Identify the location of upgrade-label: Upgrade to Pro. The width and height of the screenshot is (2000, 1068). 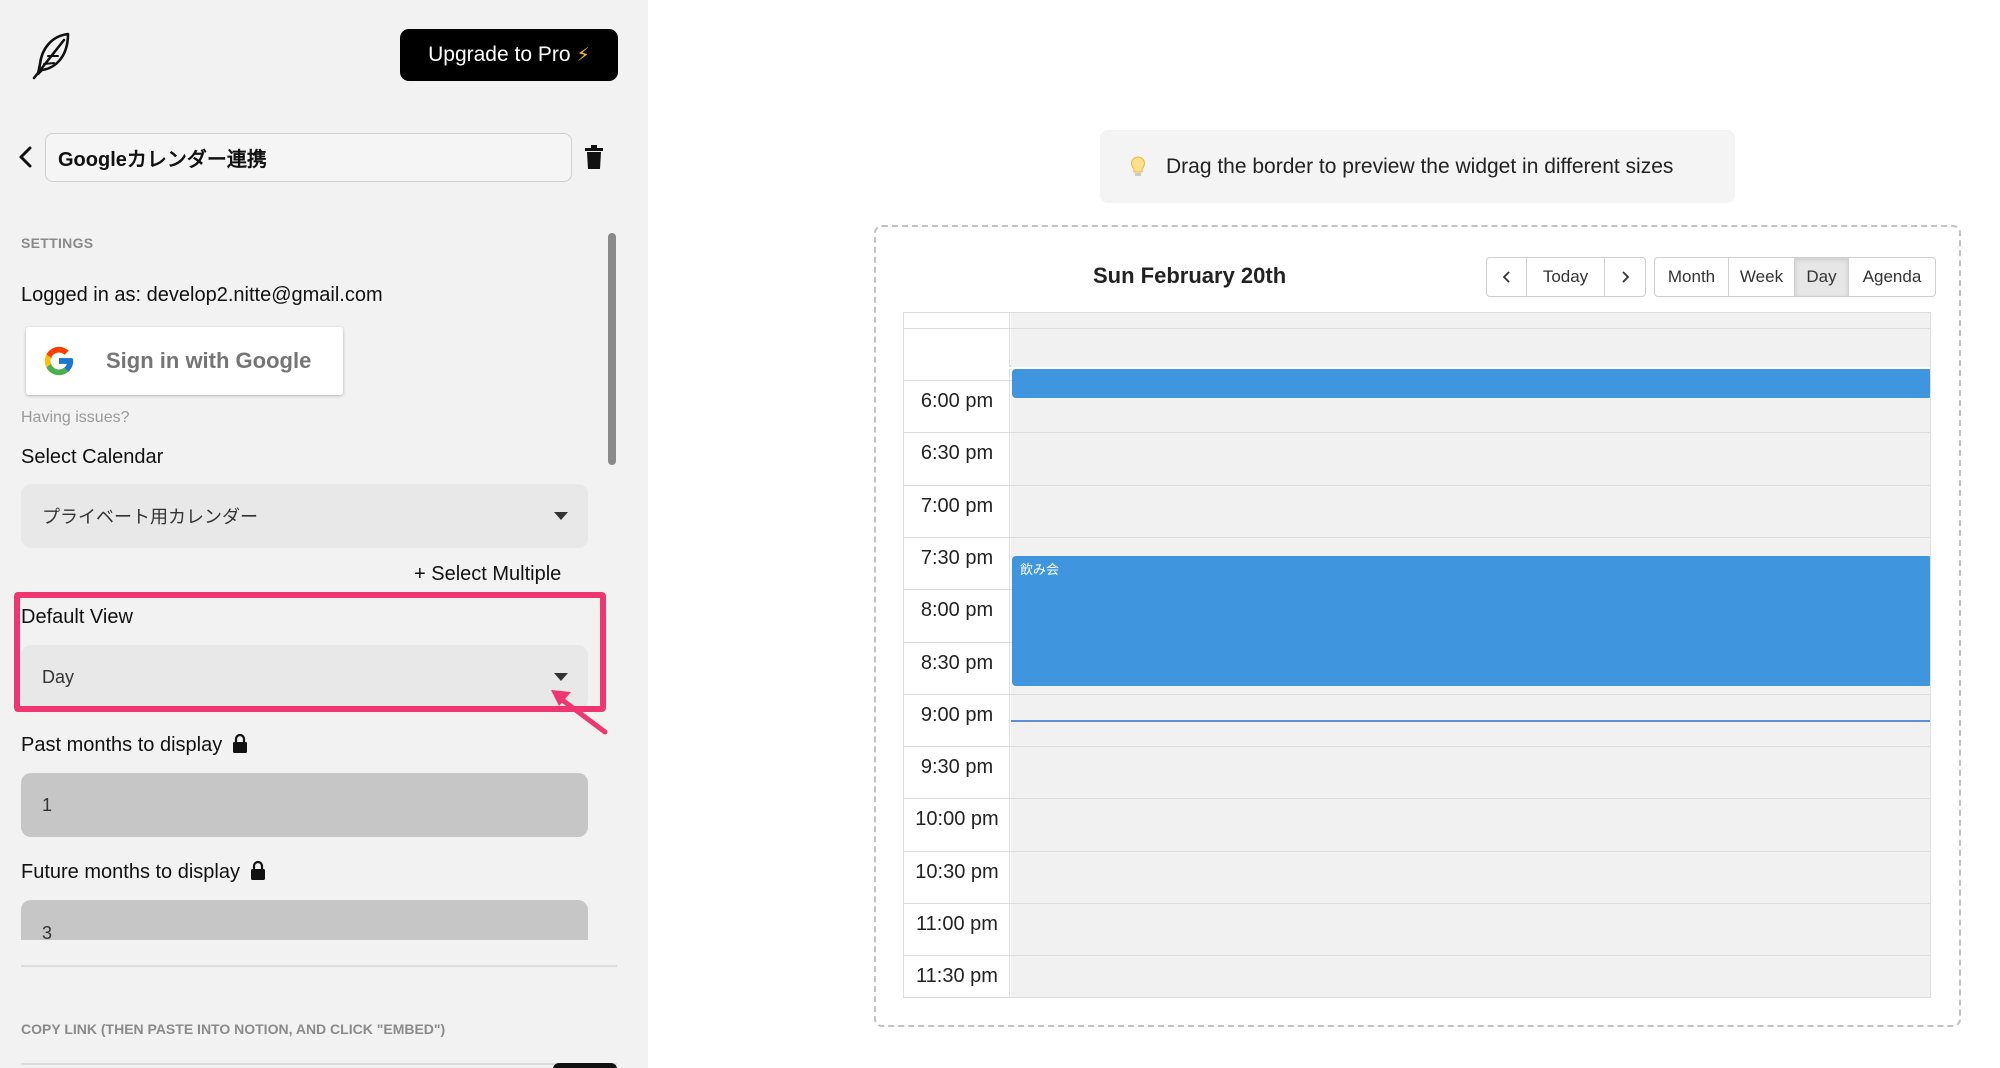
(499, 54).